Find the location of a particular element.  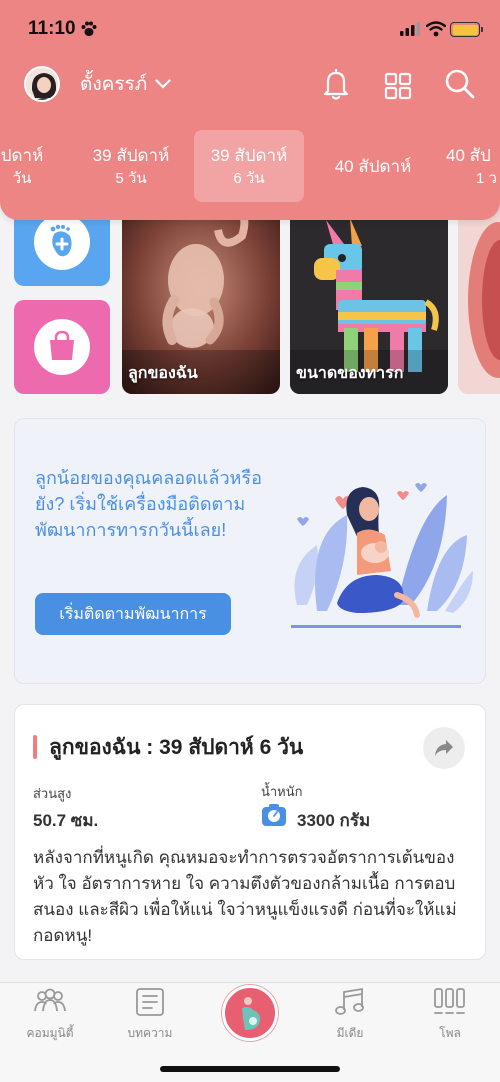

avatar is located at coordinates (42, 84).